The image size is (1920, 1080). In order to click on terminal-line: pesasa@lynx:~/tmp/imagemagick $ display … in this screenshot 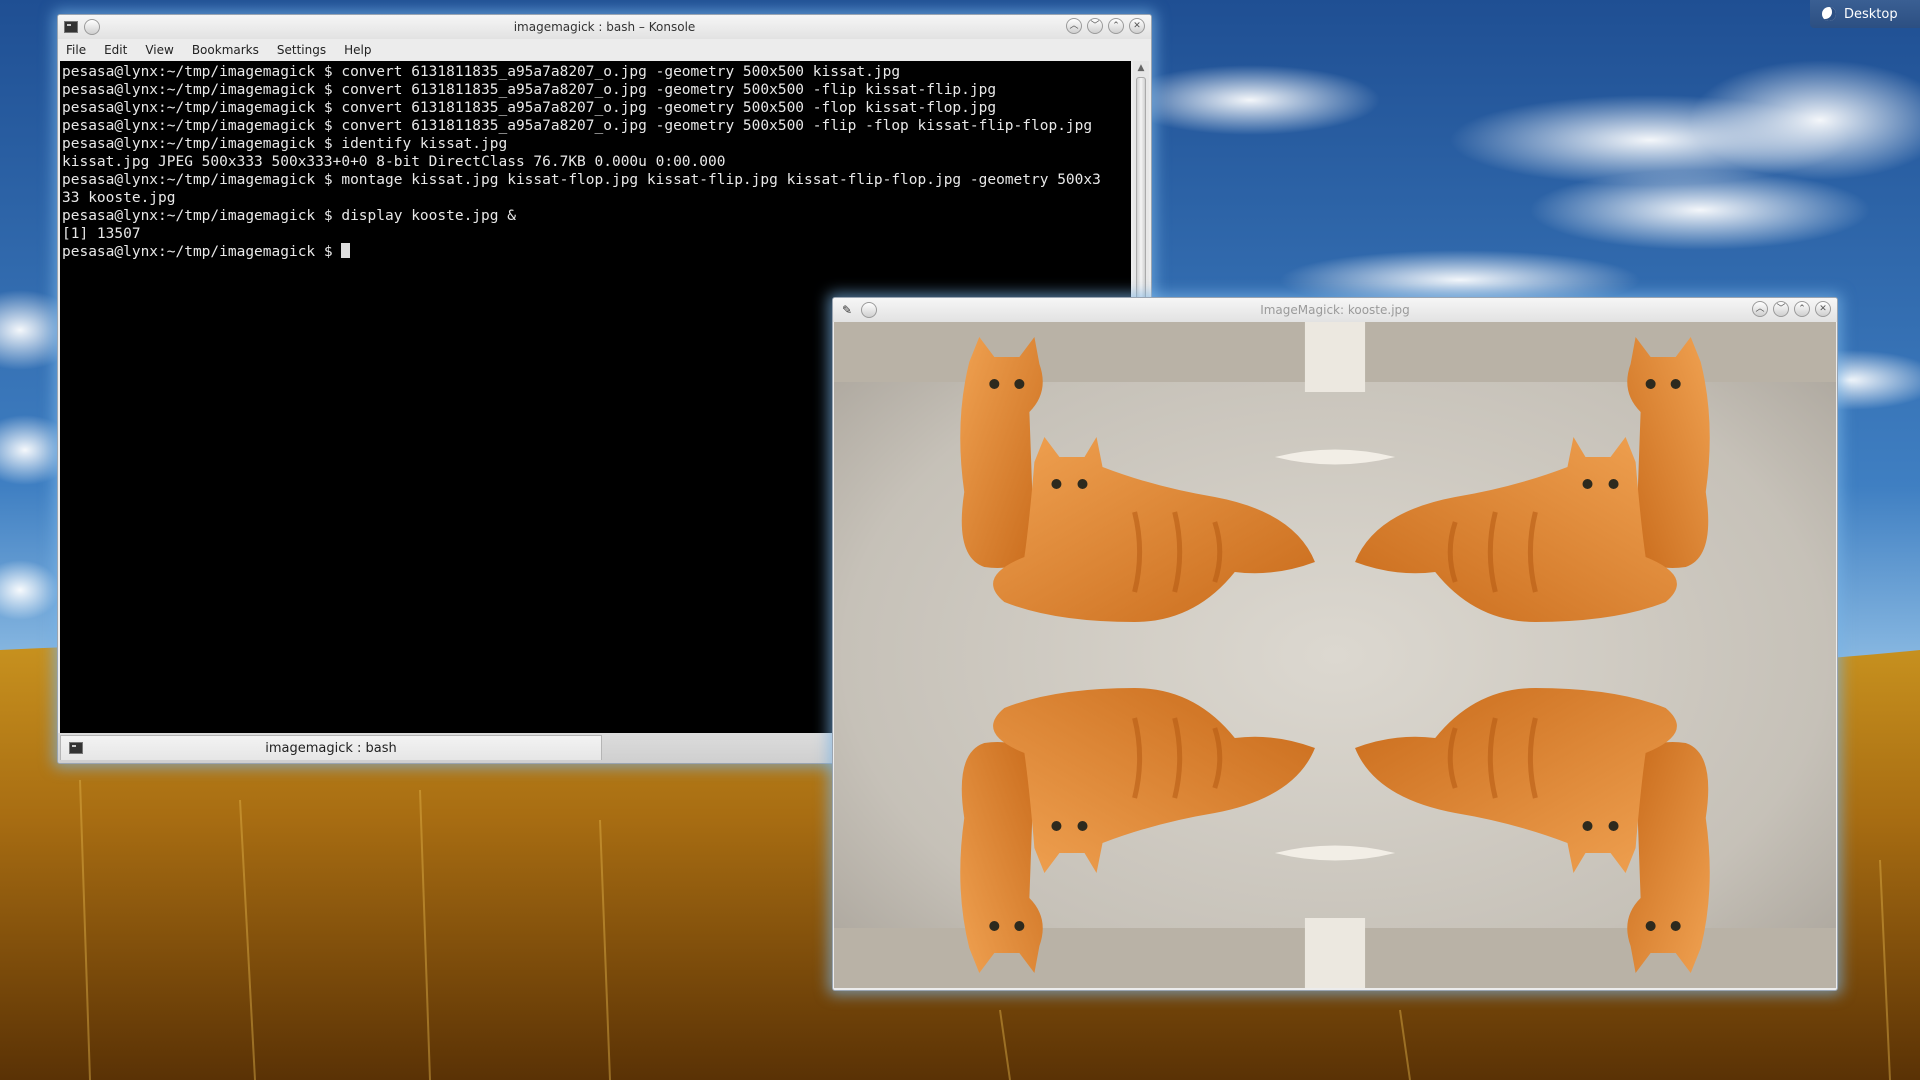, I will do `click(289, 216)`.